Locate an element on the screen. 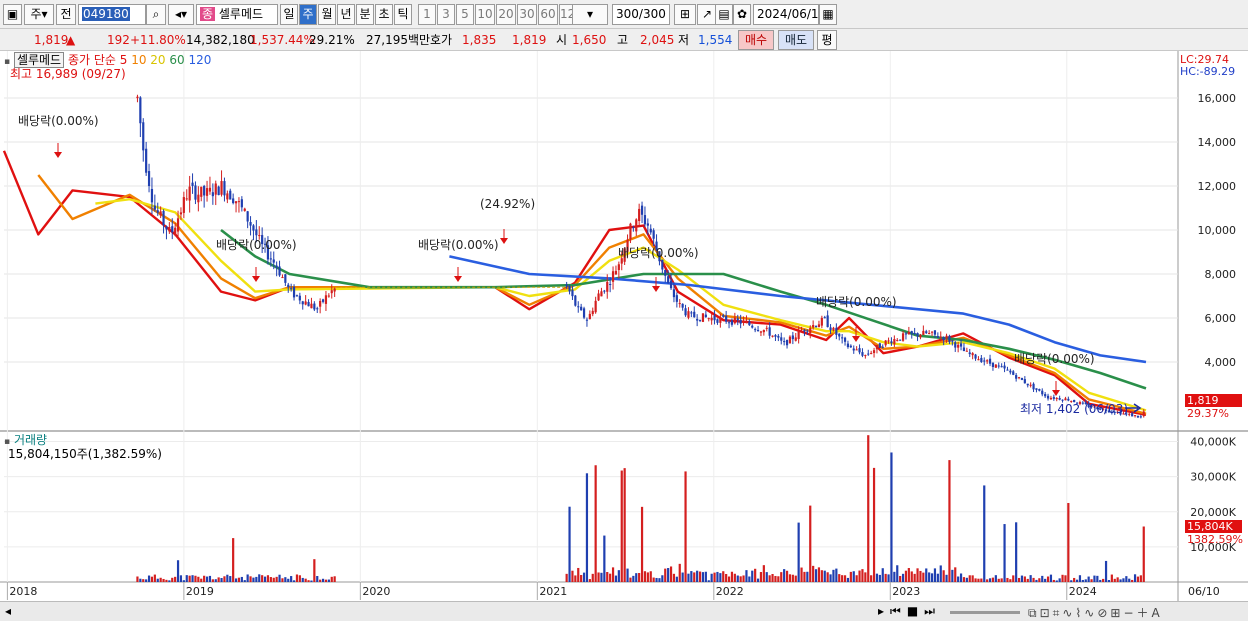  interval-button-5: 5 is located at coordinates (465, 14).